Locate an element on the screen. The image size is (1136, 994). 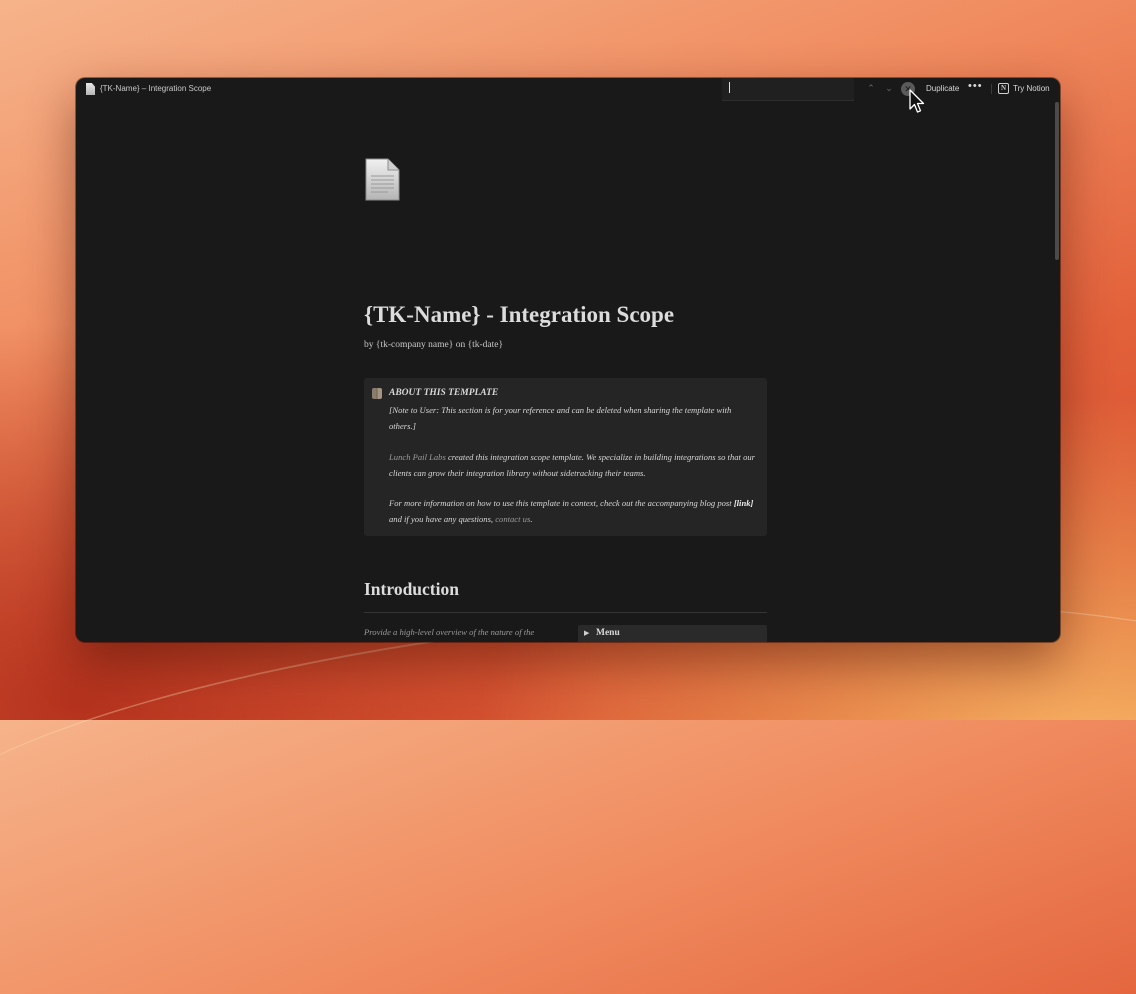
find-input is located at coordinates (787, 89).